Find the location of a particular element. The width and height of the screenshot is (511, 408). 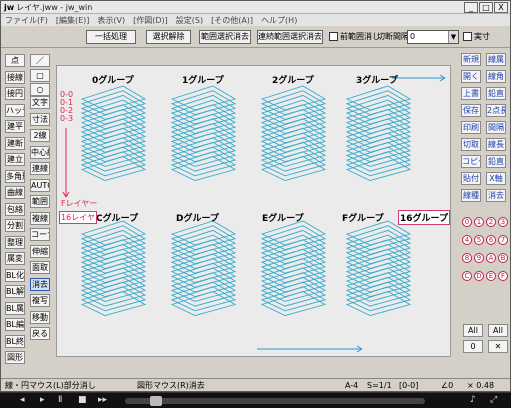

tool-col2-2: 2線 is located at coordinates (40, 135).